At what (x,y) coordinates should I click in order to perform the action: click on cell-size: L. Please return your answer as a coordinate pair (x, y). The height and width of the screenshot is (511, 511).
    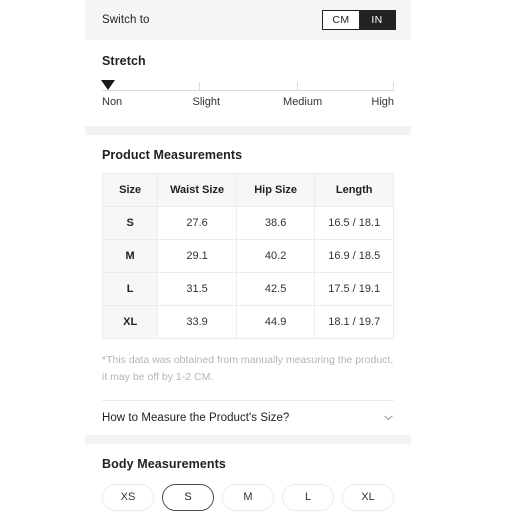
    Looking at the image, I should click on (130, 289).